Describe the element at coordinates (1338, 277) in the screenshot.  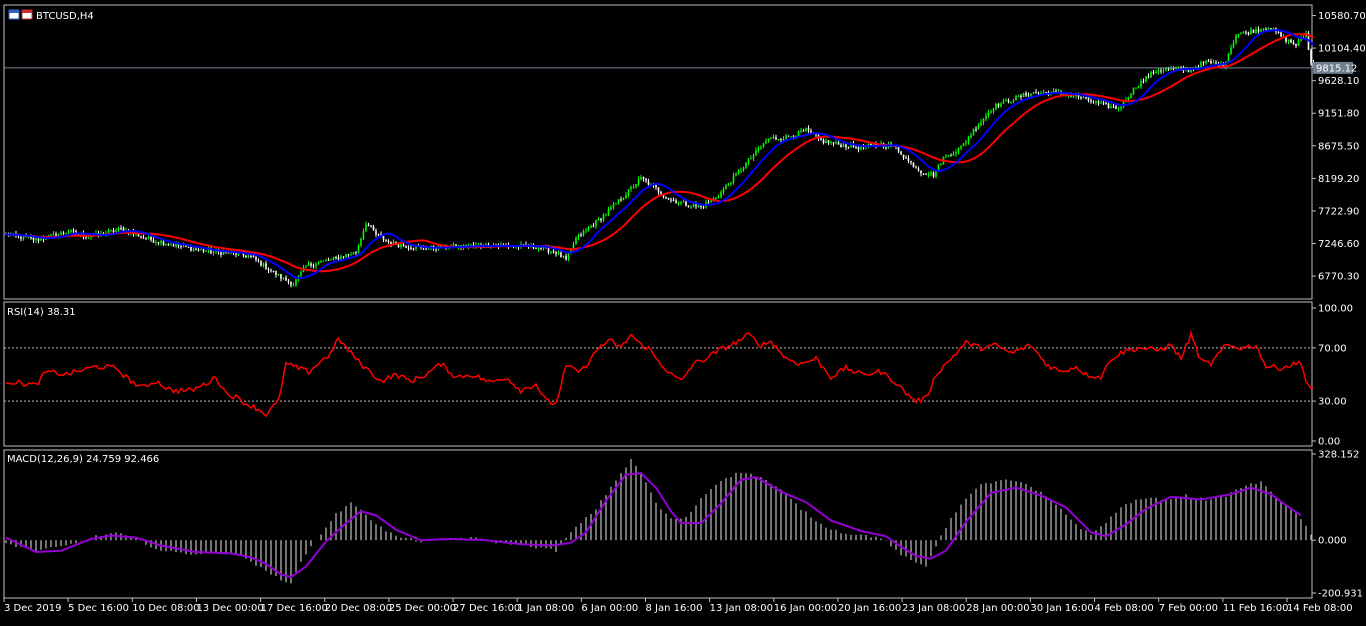
I see `price-tick-label: 6770.30` at that location.